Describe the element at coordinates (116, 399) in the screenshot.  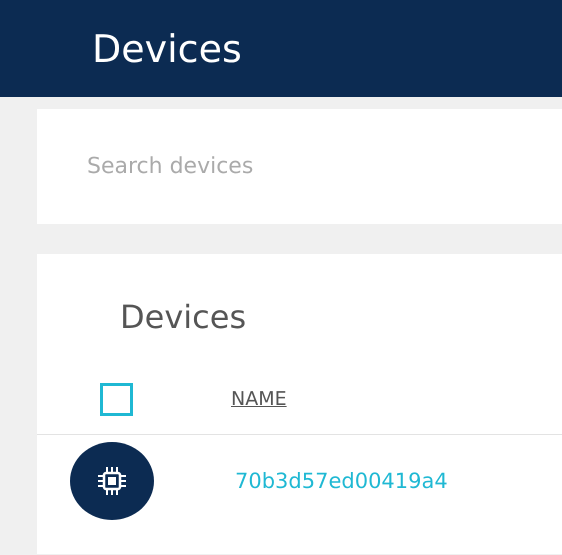
I see `select-all-checkbox` at that location.